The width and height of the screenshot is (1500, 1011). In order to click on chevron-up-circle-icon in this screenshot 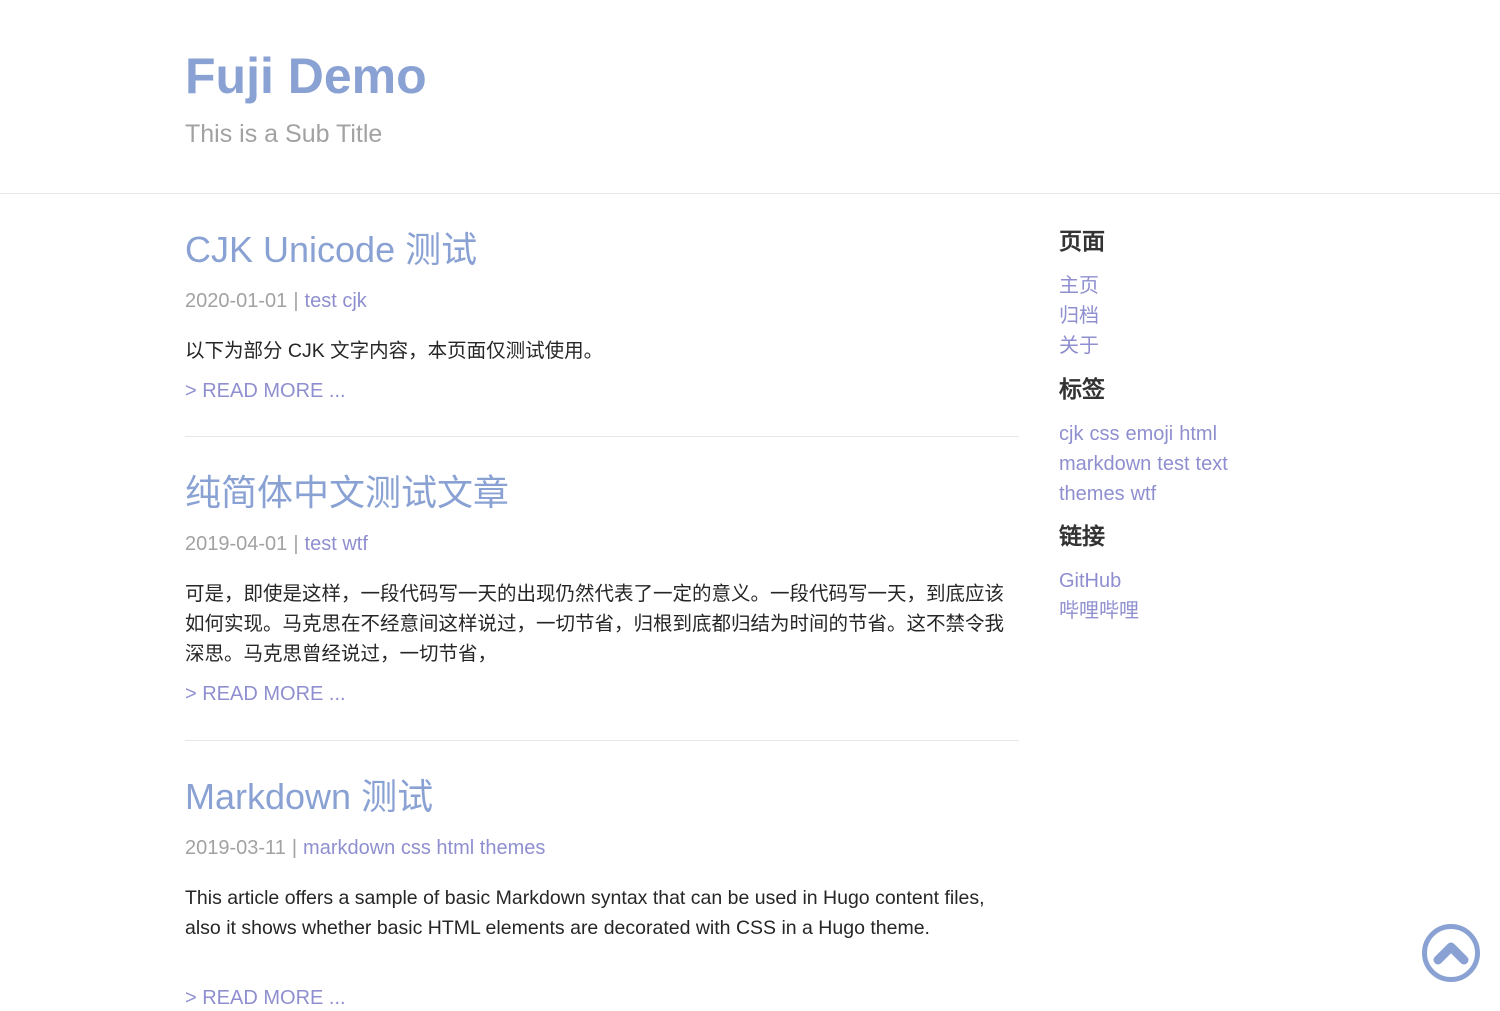, I will do `click(1451, 953)`.